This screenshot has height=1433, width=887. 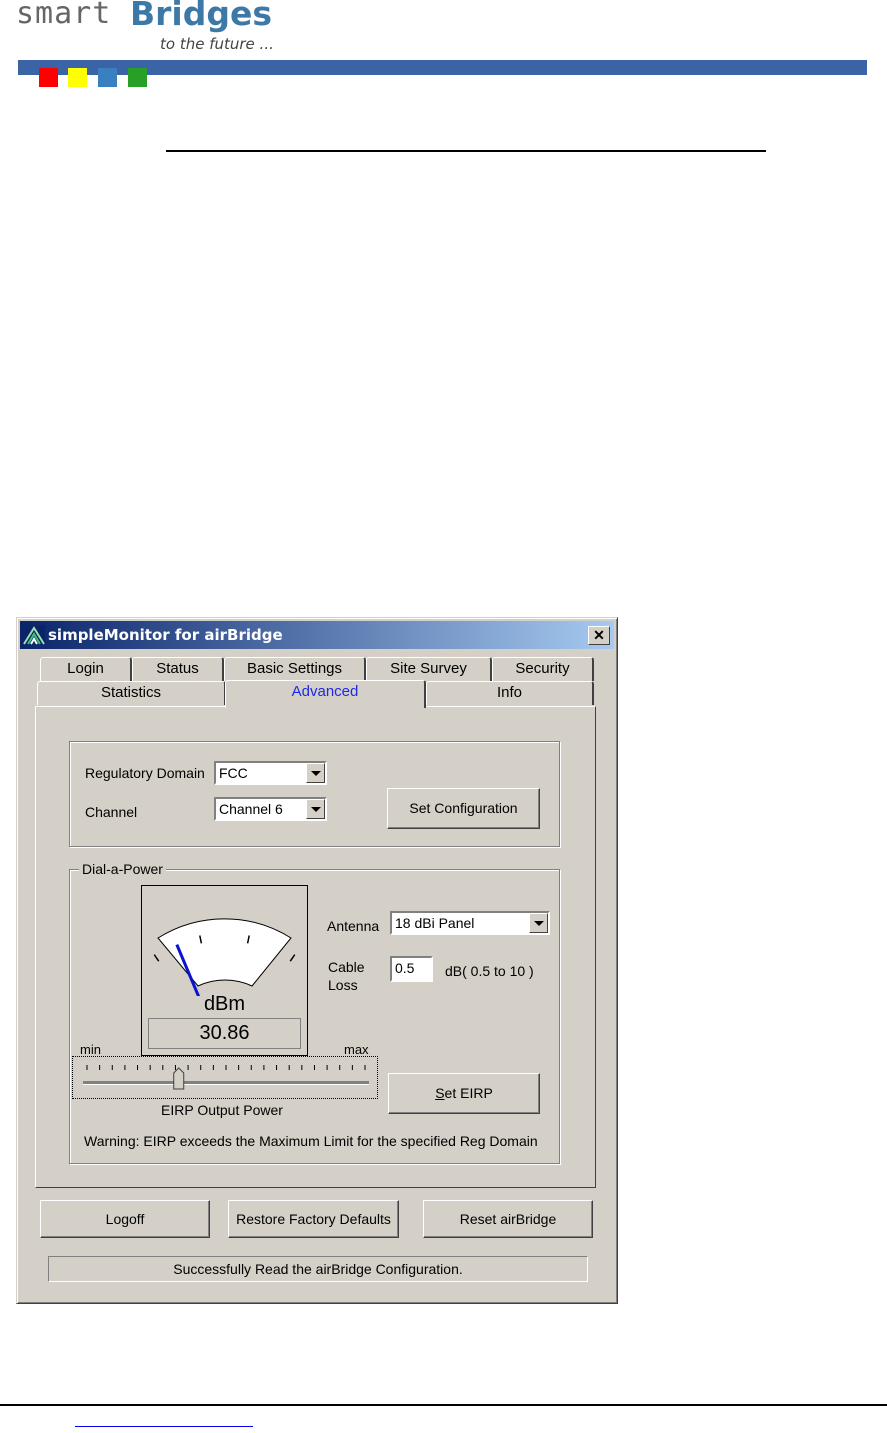 What do you see at coordinates (34, 635) in the screenshot?
I see `app-icon` at bounding box center [34, 635].